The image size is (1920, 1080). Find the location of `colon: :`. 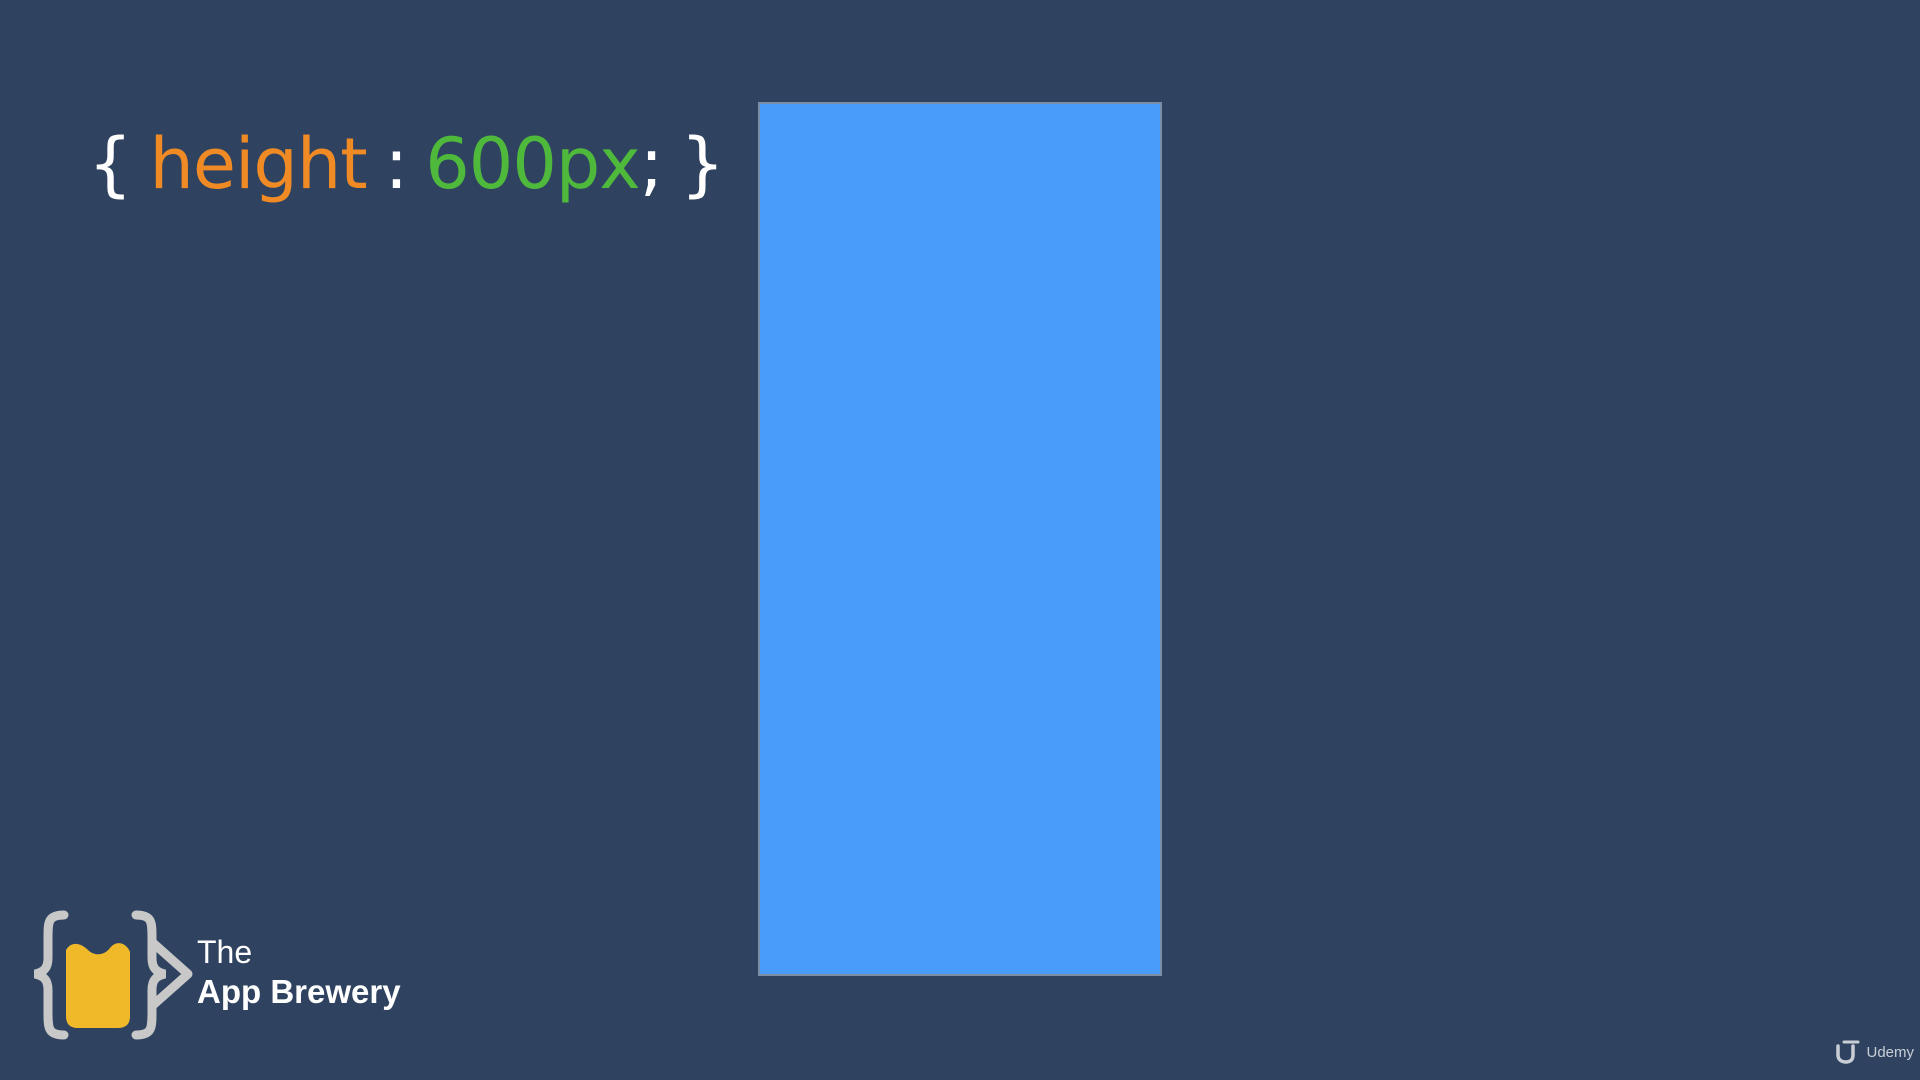

colon: : is located at coordinates (396, 164).